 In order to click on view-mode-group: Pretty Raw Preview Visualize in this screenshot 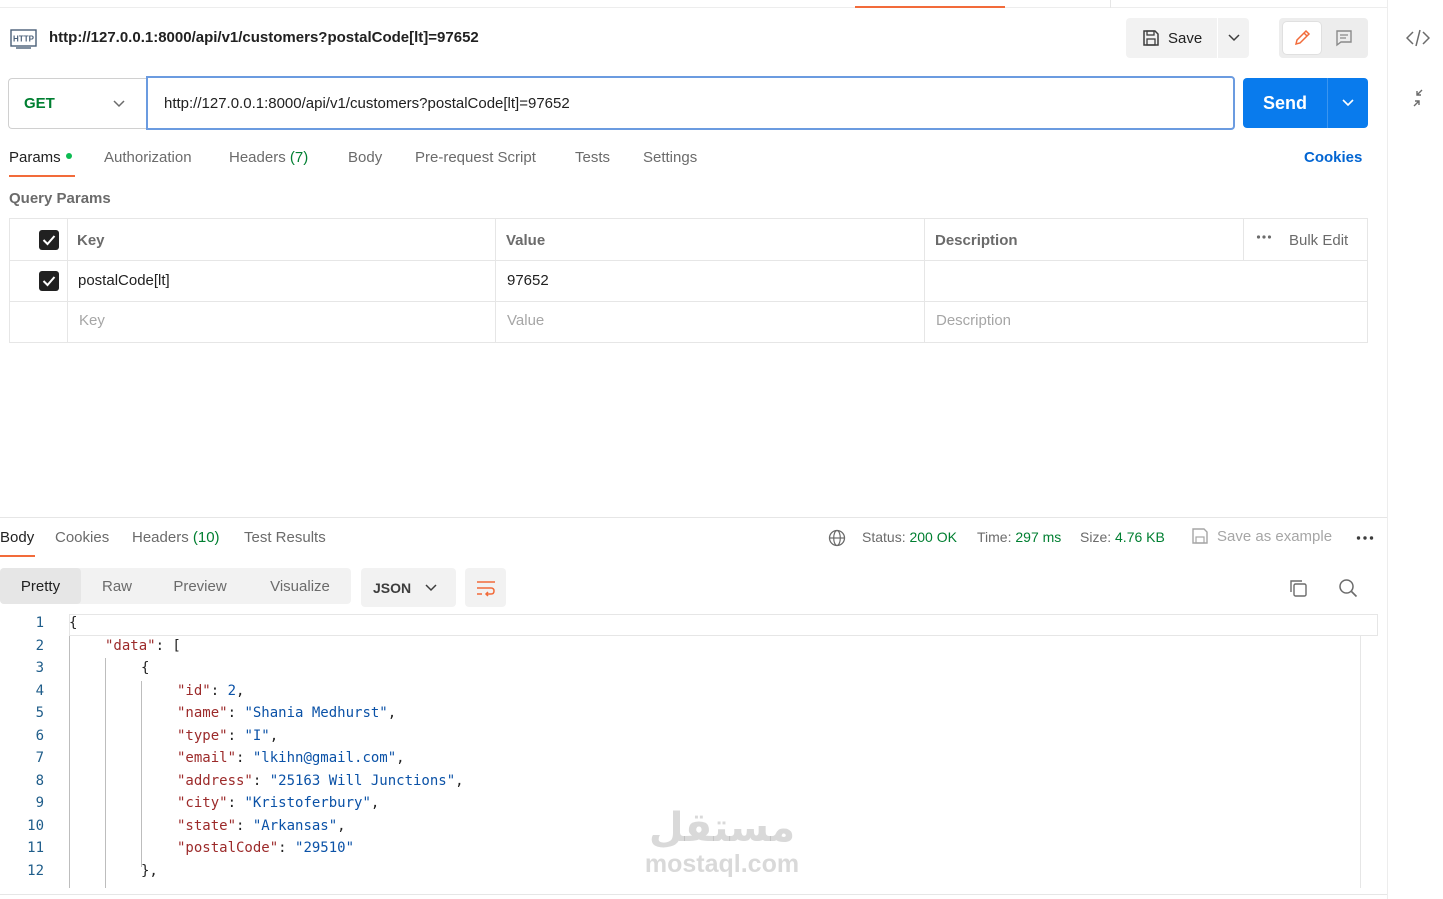, I will do `click(175, 586)`.